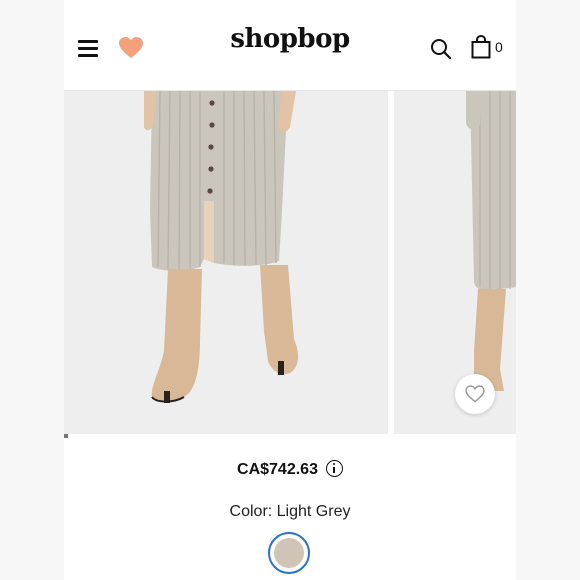 Image resolution: width=580 pixels, height=580 pixels. I want to click on heart-outline-icon, so click(475, 394).